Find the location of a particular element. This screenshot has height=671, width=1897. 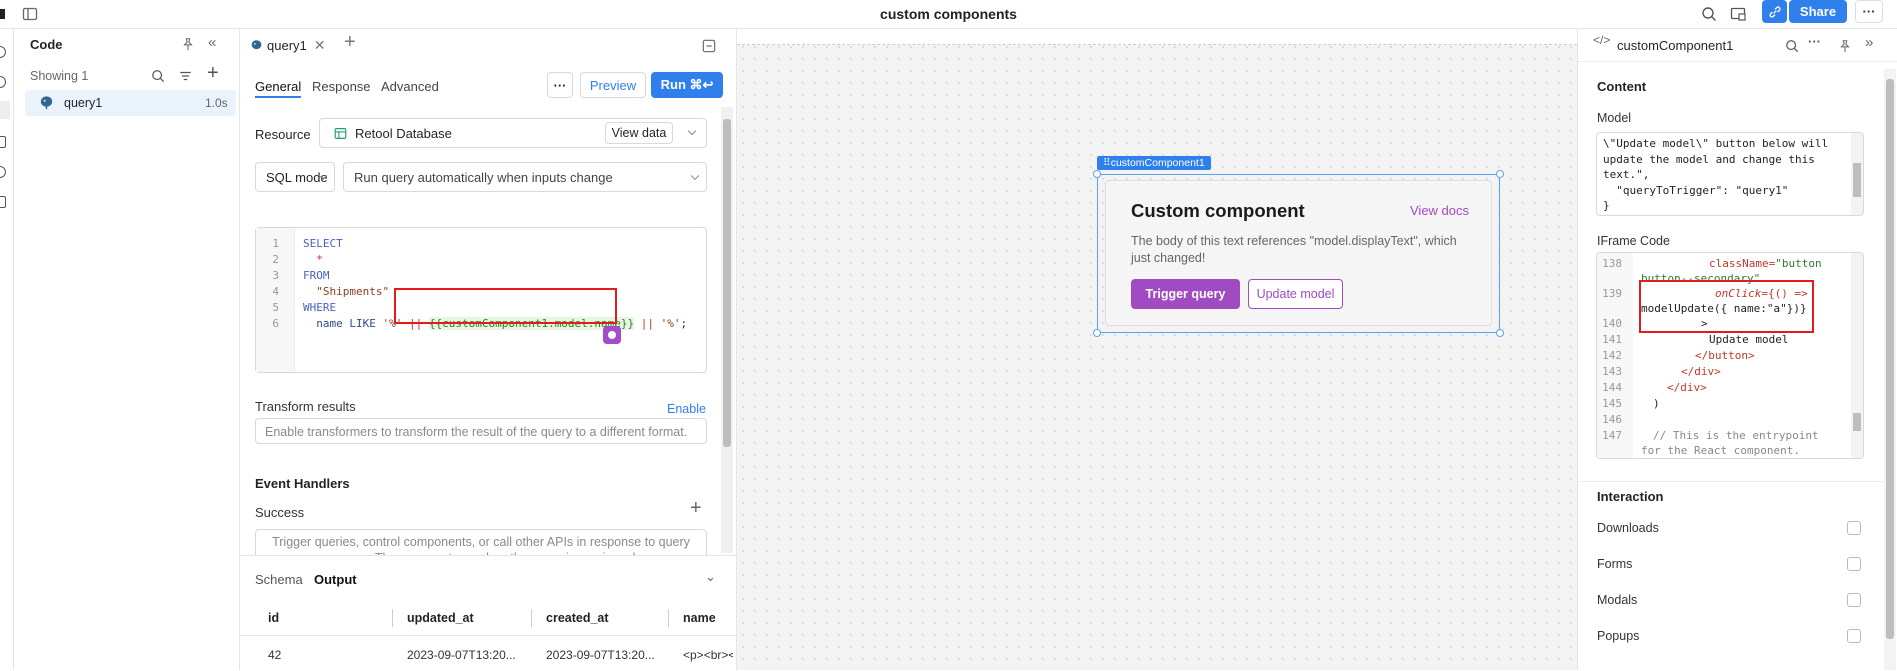

table-cell: 42 is located at coordinates (275, 655).